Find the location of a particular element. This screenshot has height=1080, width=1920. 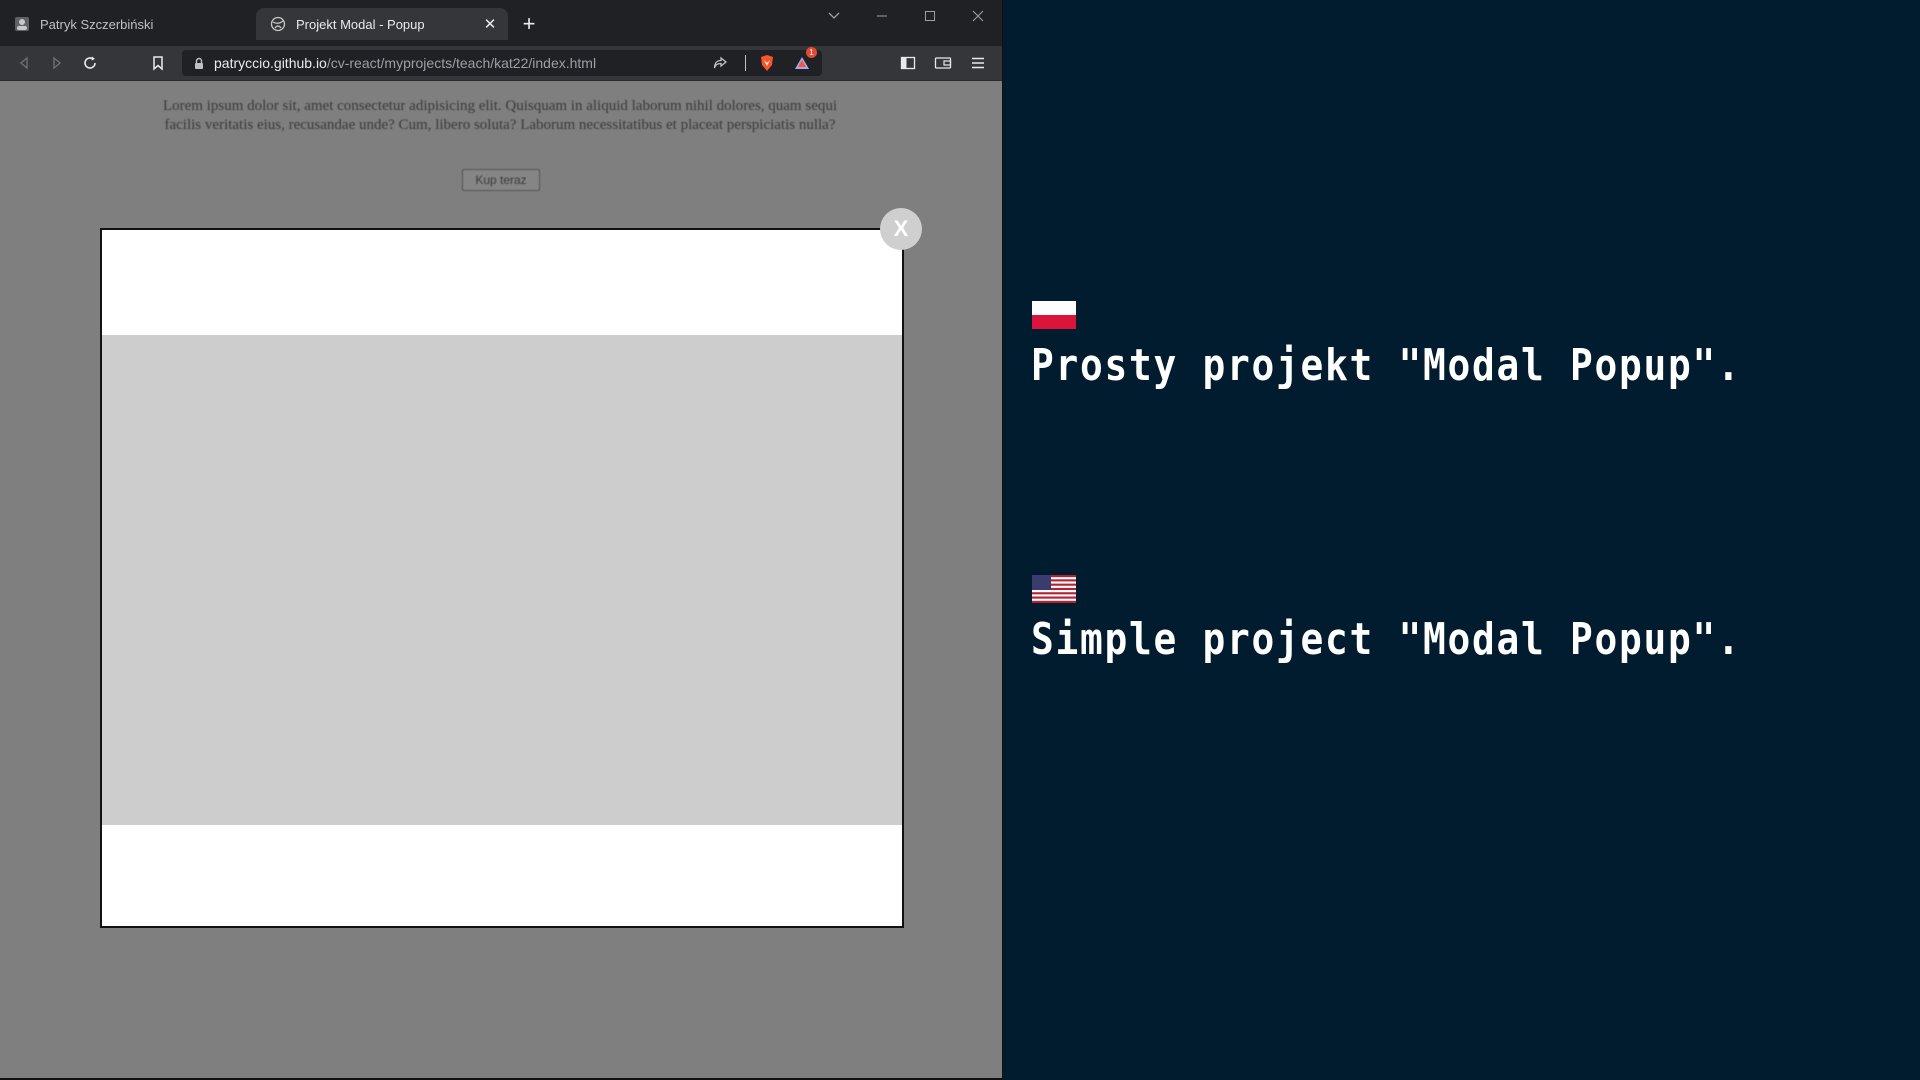

description-english: Simple project "Modal Popup". is located at coordinates (1386, 639).